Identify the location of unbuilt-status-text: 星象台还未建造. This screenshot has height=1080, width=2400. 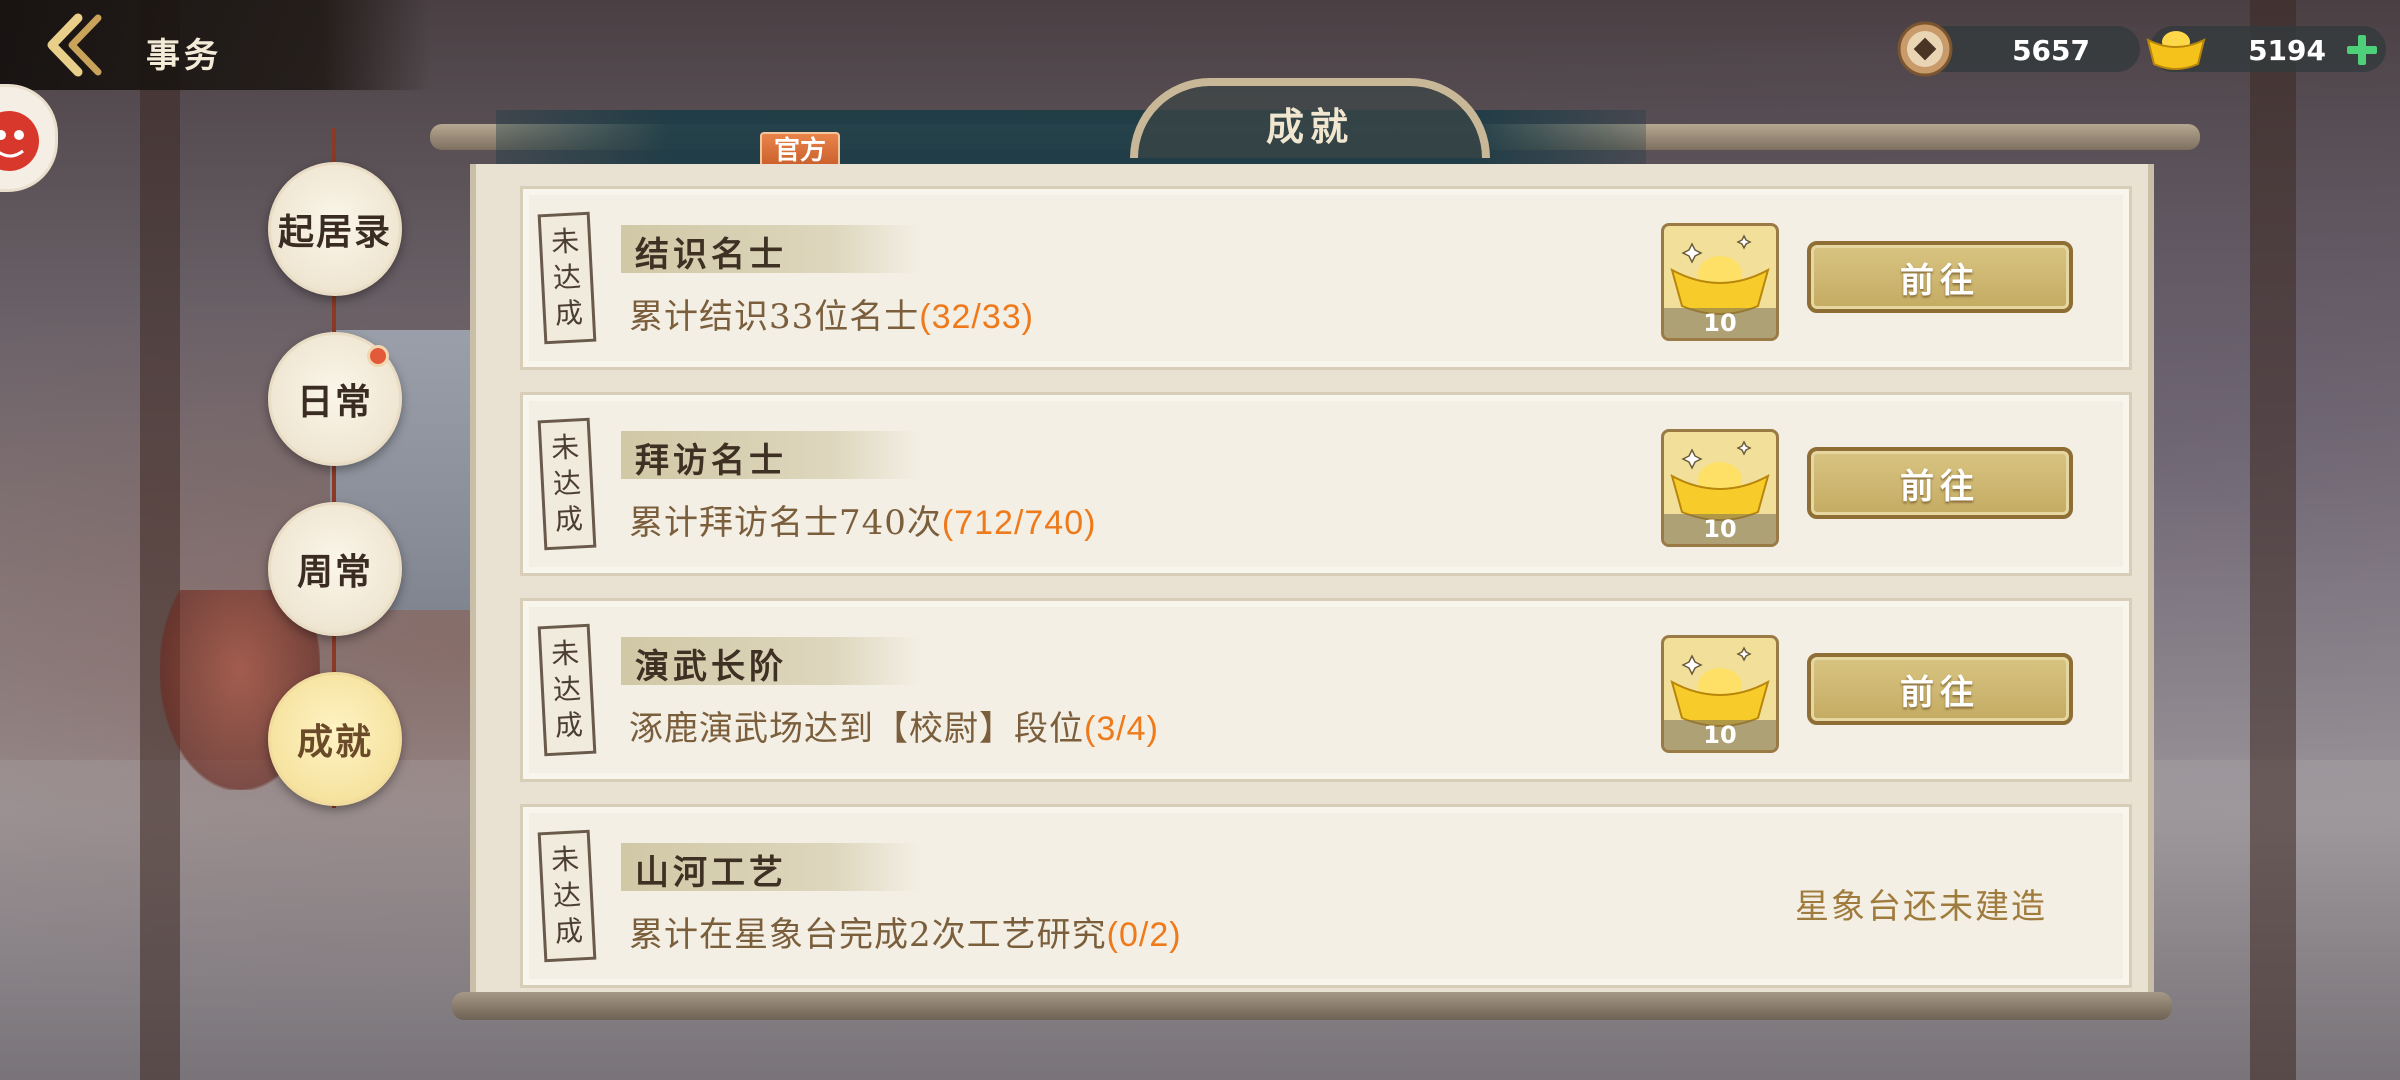
(1921, 907).